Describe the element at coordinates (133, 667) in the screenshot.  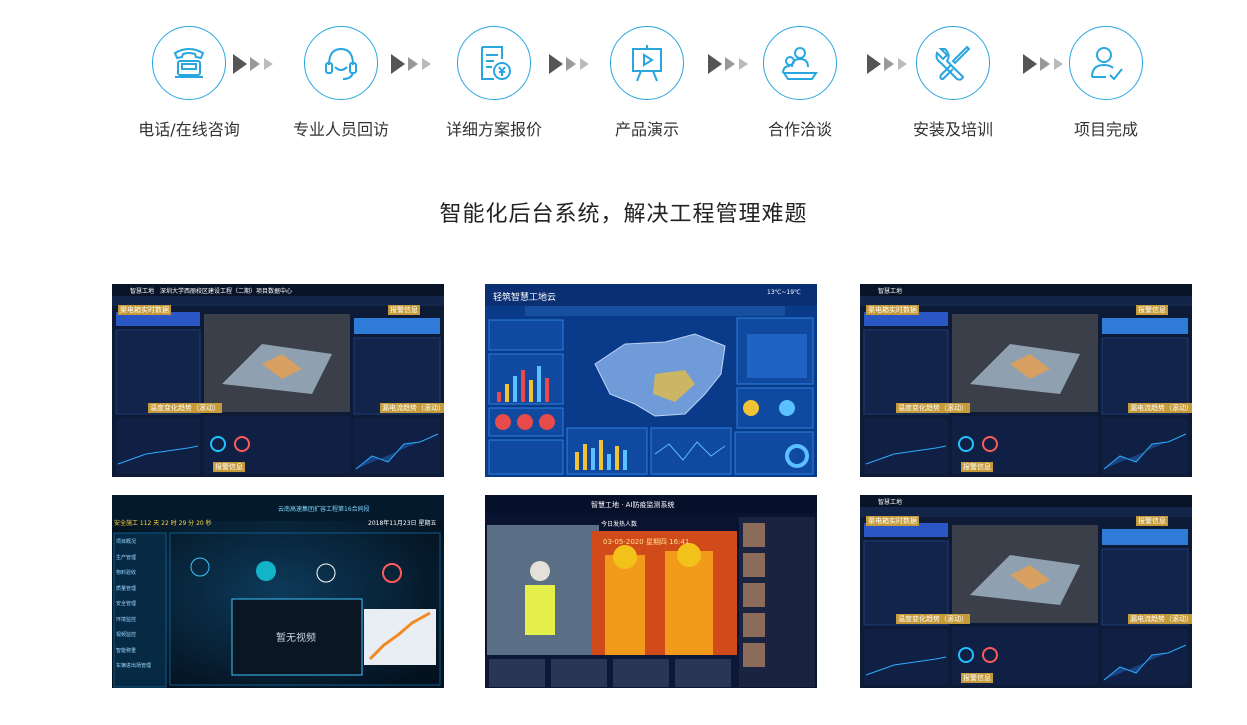
I see `menu-item: 车辆进出场管理` at that location.